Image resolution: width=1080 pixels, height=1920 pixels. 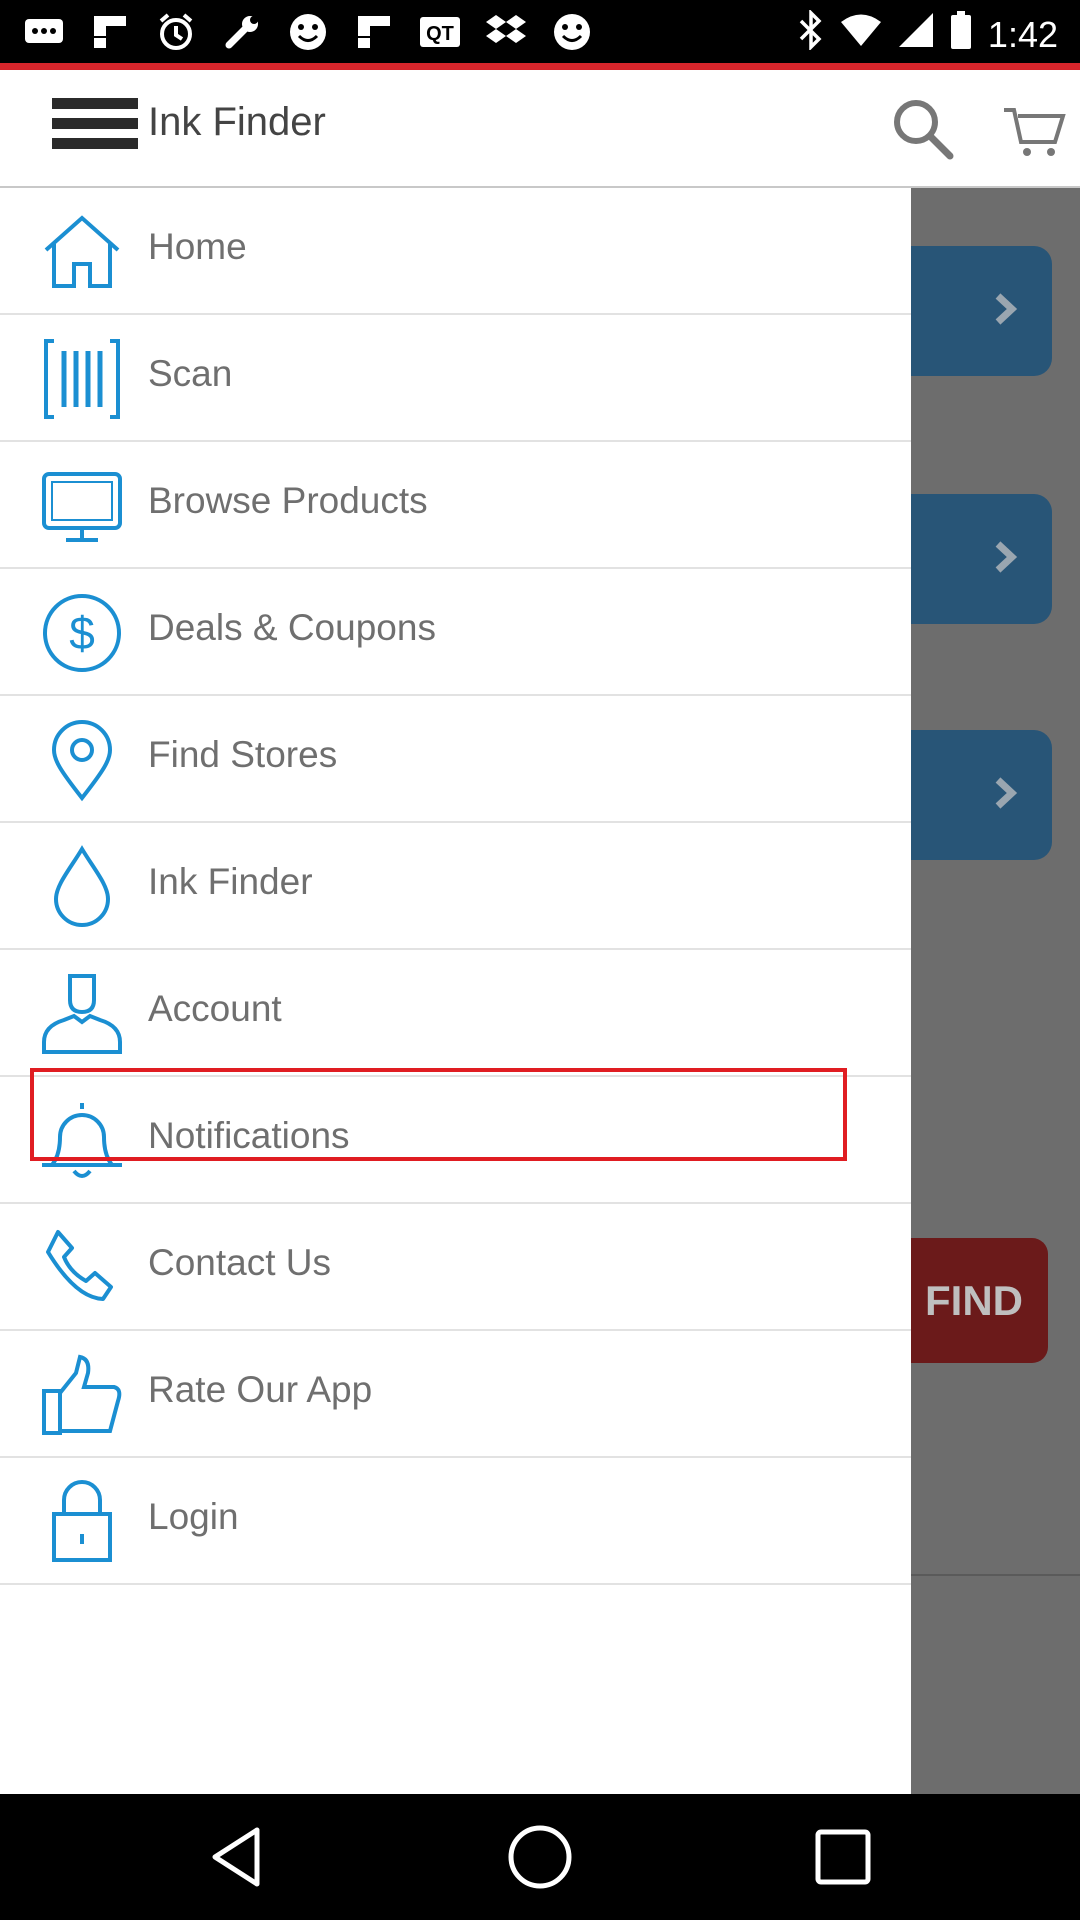 I want to click on menu-item-browse-products: Browse Products, so click(x=455, y=505).